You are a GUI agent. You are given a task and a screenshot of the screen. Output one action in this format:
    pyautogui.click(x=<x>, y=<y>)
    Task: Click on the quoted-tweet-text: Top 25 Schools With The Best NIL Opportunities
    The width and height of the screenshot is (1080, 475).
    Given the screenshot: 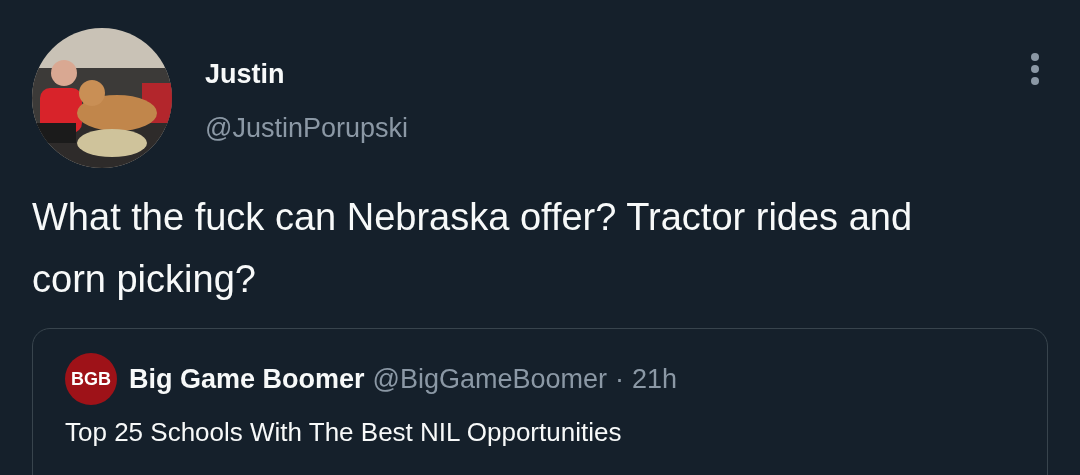 What is the action you would take?
    pyautogui.click(x=344, y=432)
    